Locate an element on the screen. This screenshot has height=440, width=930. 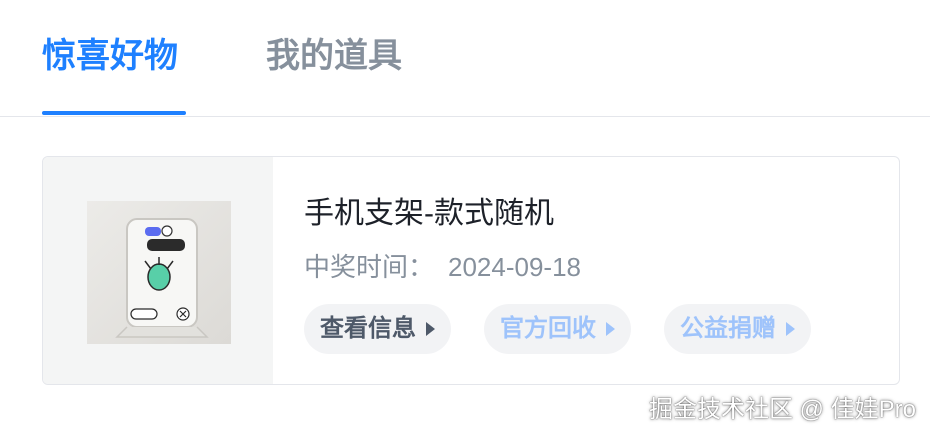
view-info-label: 查看信息 is located at coordinates (368, 328).